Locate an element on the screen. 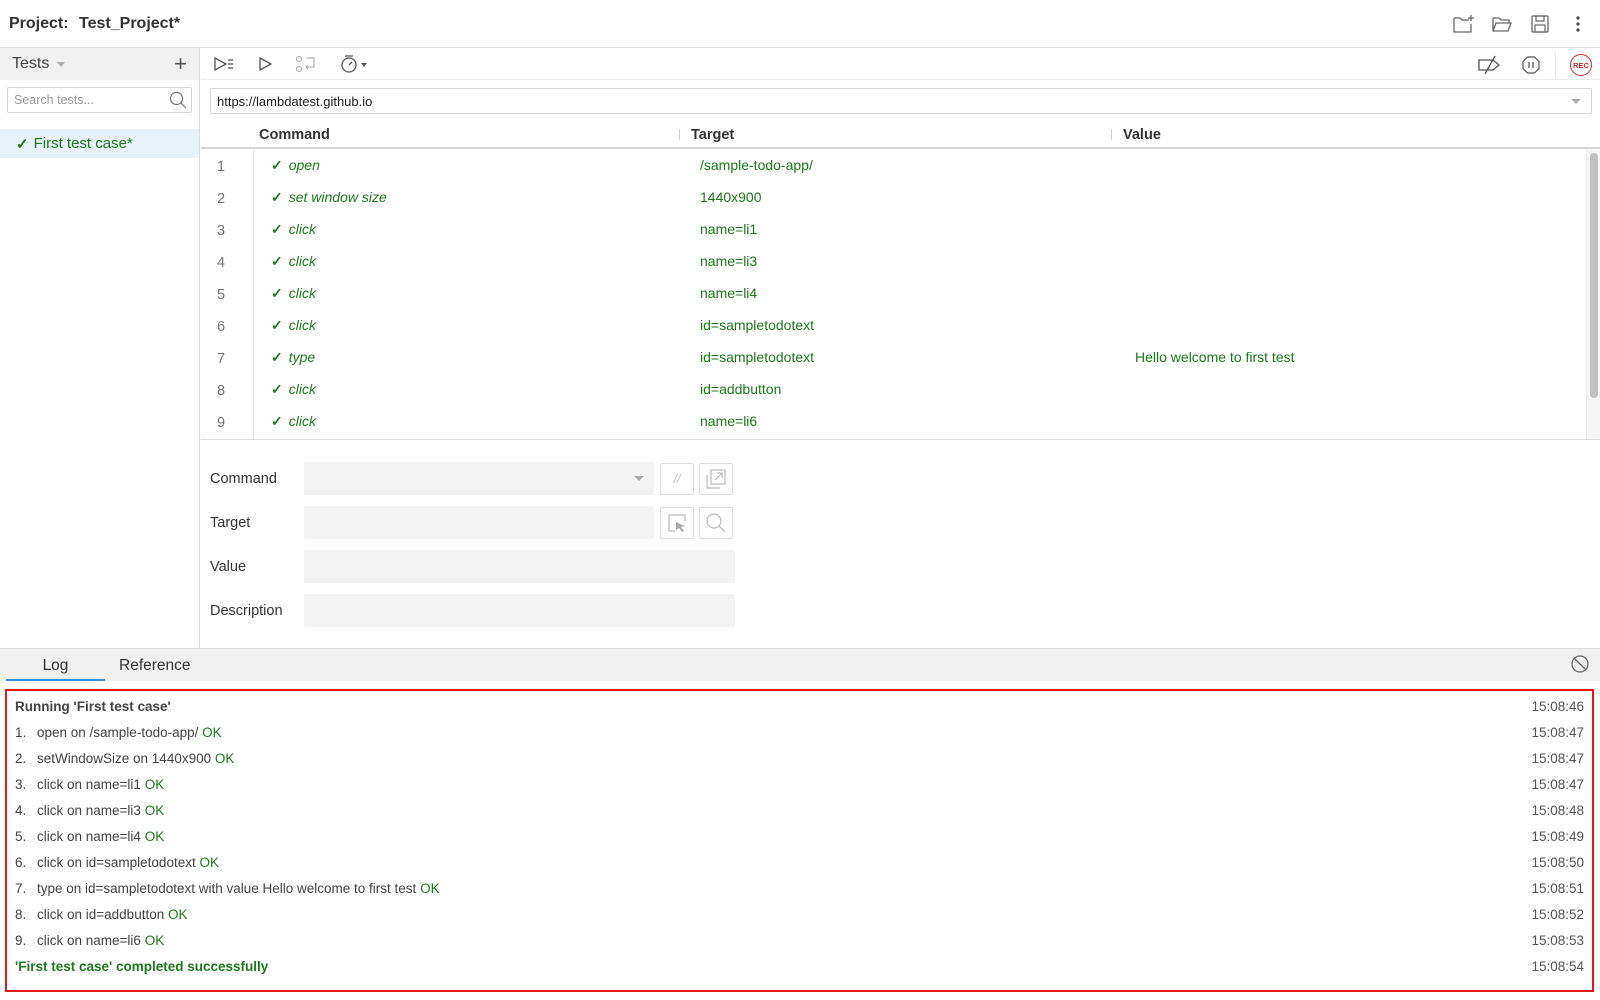  base-url-input is located at coordinates (891, 101).